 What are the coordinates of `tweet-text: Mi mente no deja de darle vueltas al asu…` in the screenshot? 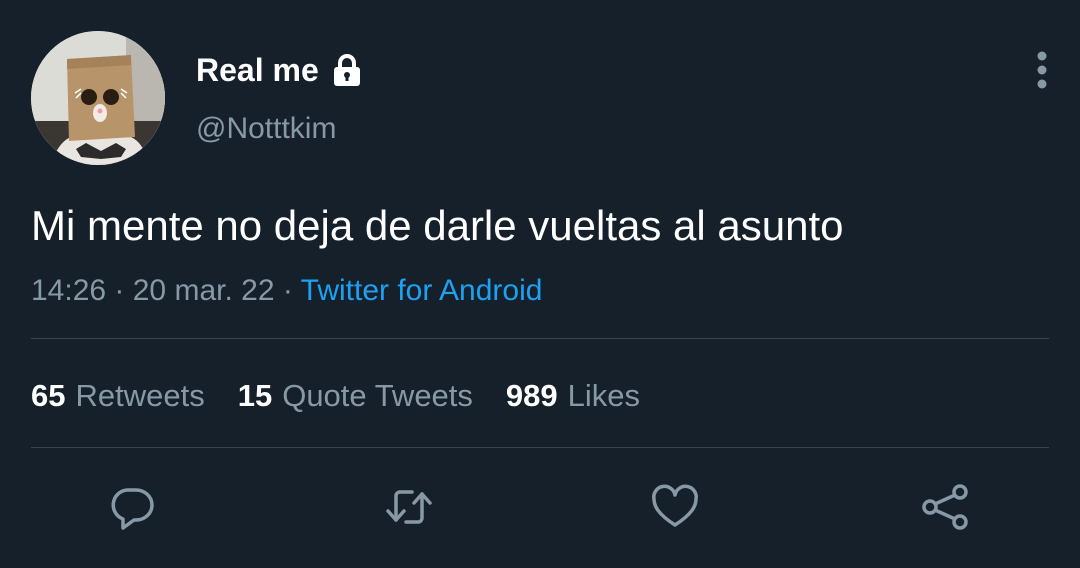 It's located at (437, 225).